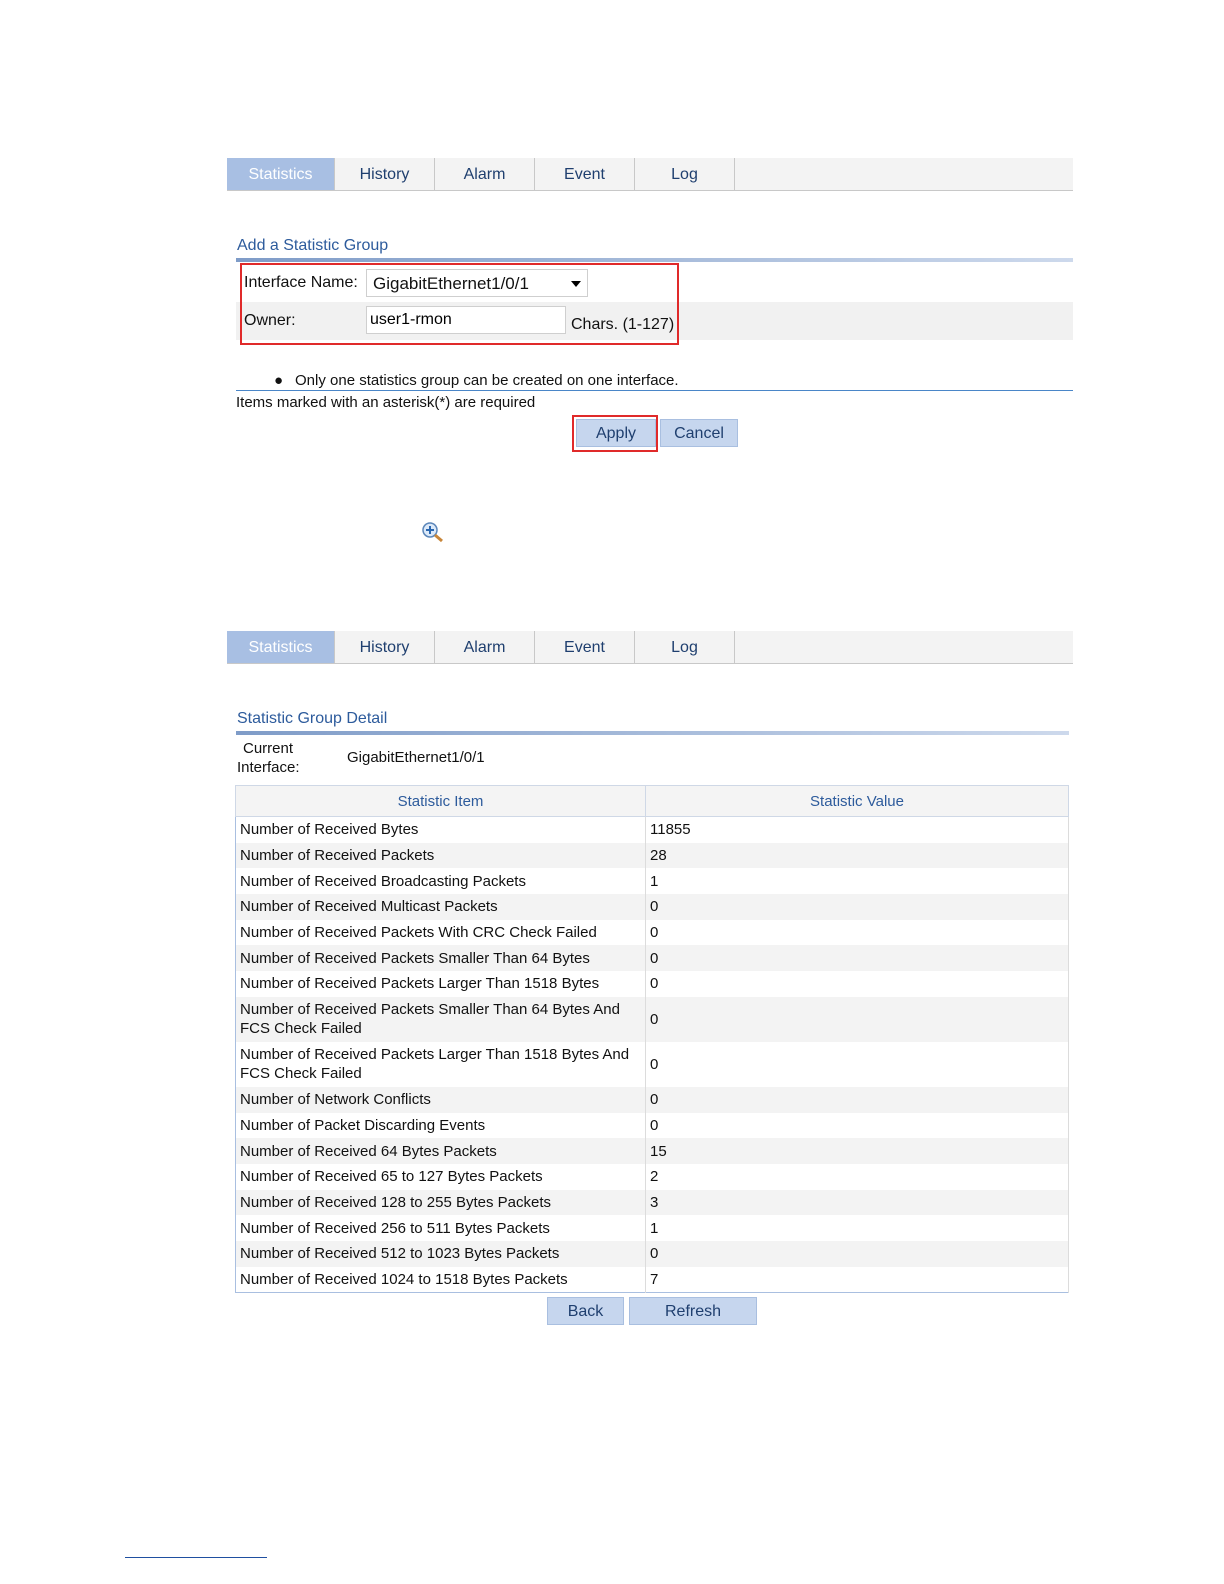 This screenshot has width=1224, height=1584. I want to click on section-divider, so click(654, 260).